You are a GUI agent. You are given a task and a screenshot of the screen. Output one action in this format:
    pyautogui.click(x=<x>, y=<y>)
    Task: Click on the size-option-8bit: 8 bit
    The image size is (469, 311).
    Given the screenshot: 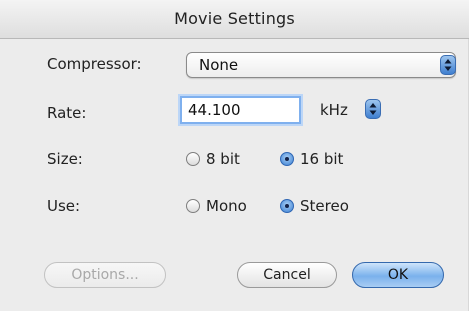 What is the action you would take?
    pyautogui.click(x=213, y=159)
    